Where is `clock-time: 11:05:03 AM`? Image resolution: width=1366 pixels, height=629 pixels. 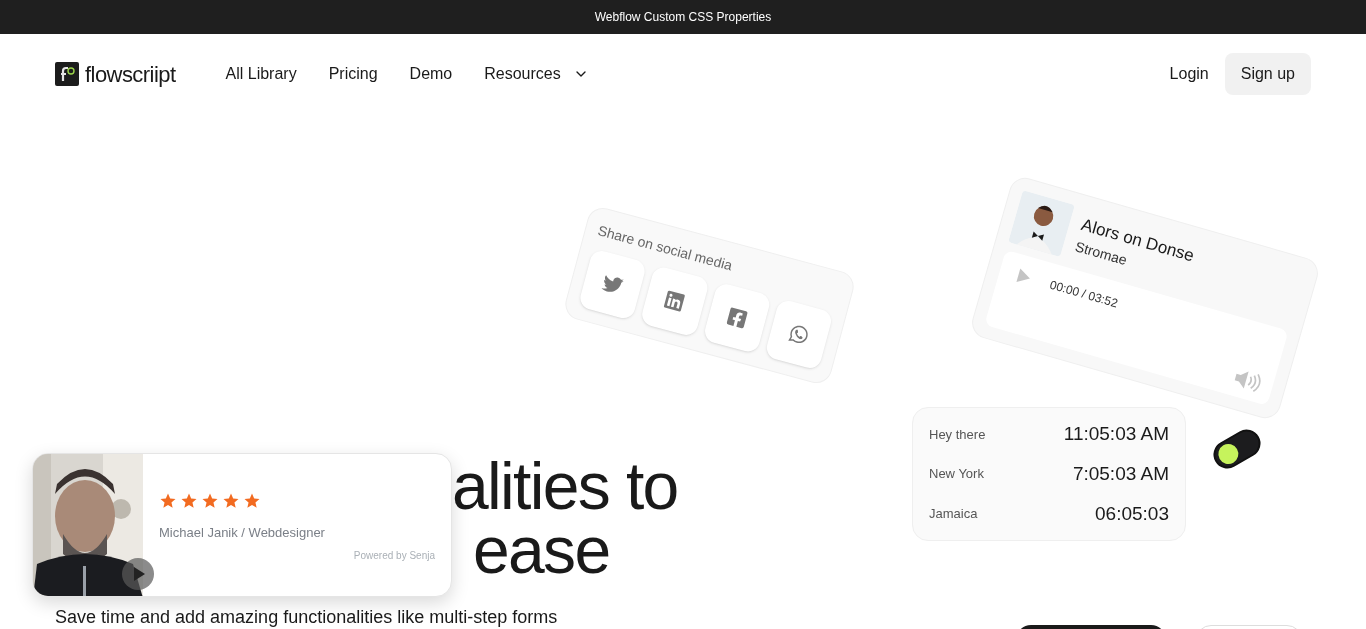 clock-time: 11:05:03 AM is located at coordinates (1116, 434).